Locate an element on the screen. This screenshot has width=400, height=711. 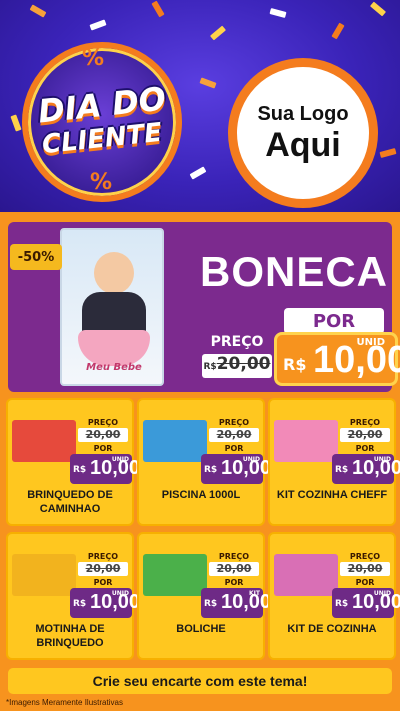
event-emblem: % % DIA DO CLIENTE is located at coordinates (102, 122).